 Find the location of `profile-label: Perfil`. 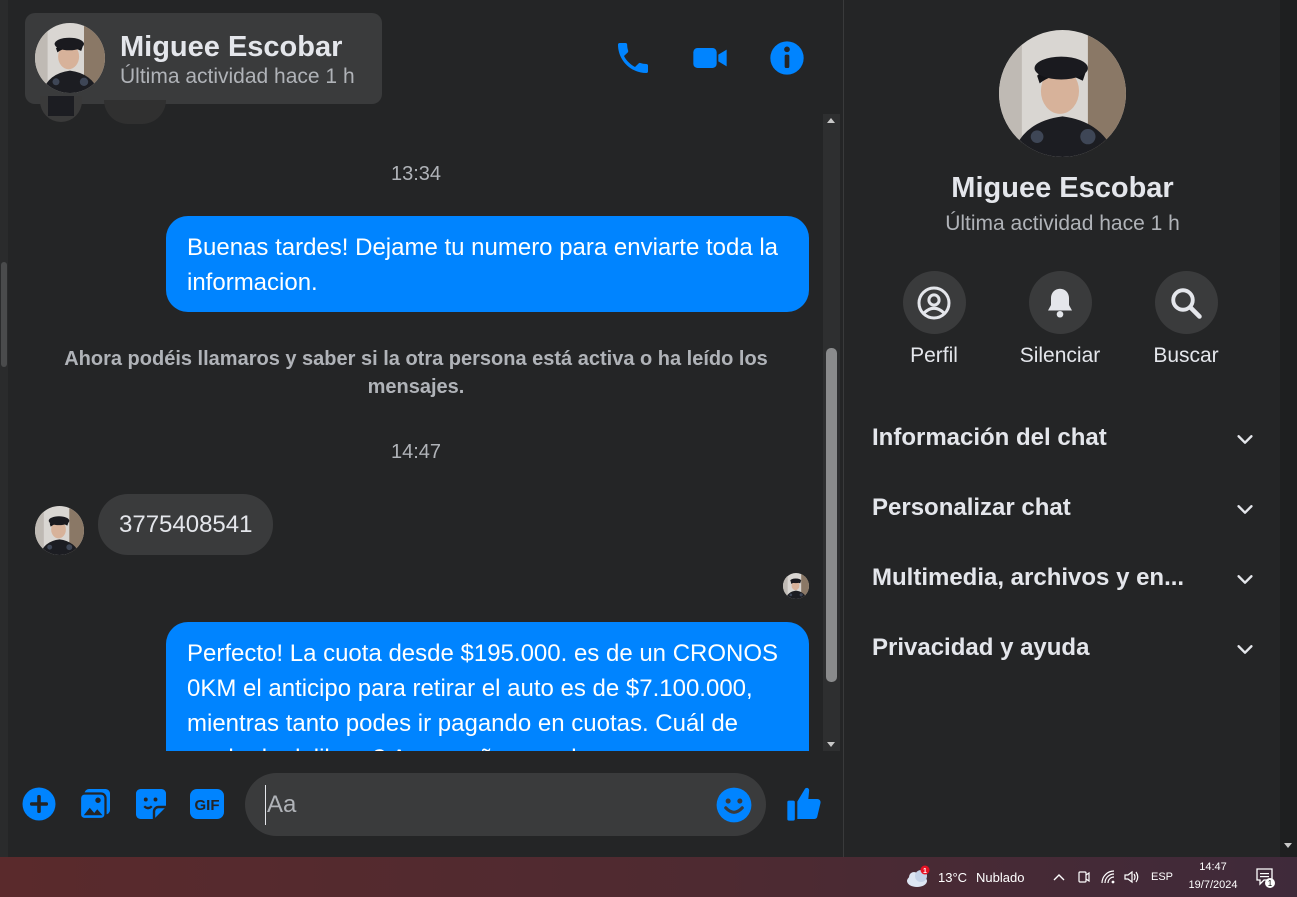

profile-label: Perfil is located at coordinates (934, 355).